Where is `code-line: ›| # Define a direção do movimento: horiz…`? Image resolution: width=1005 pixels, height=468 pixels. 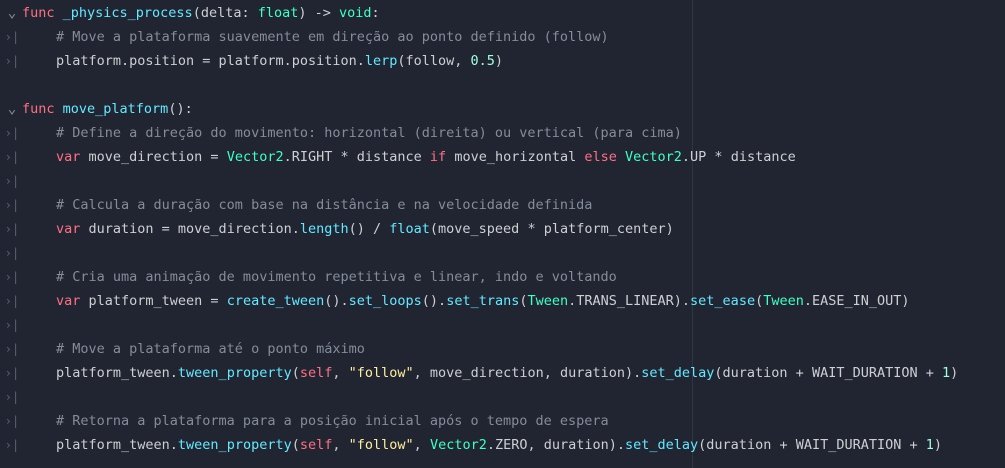
code-line: ›| # Define a direção do movimento: horiz… is located at coordinates (502, 133).